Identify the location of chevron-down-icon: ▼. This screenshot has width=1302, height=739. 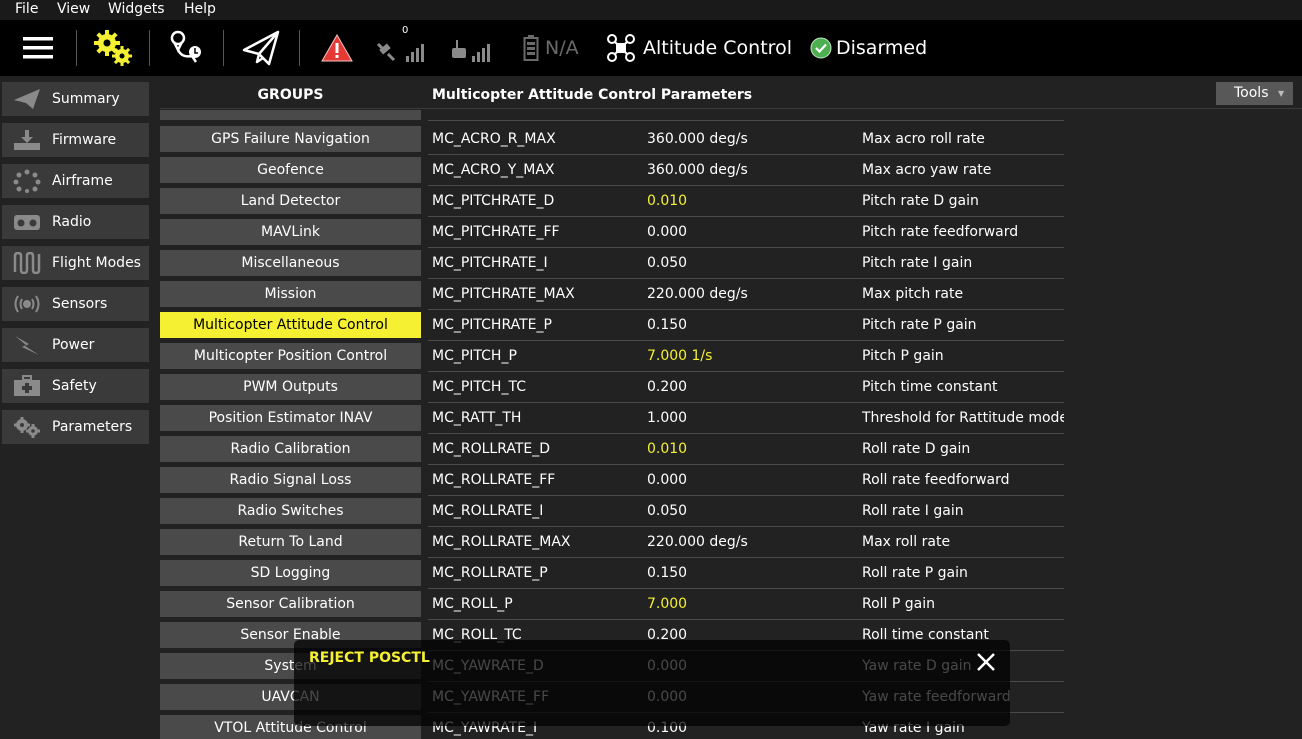
(1281, 93).